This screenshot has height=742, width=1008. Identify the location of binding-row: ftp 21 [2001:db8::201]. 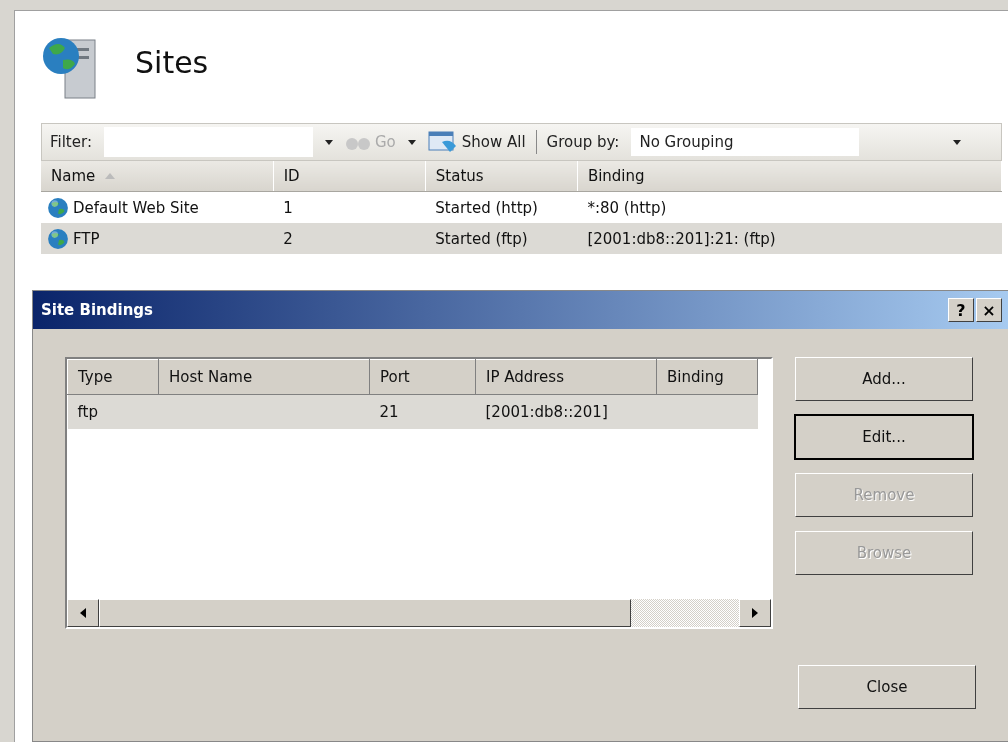
(412, 411).